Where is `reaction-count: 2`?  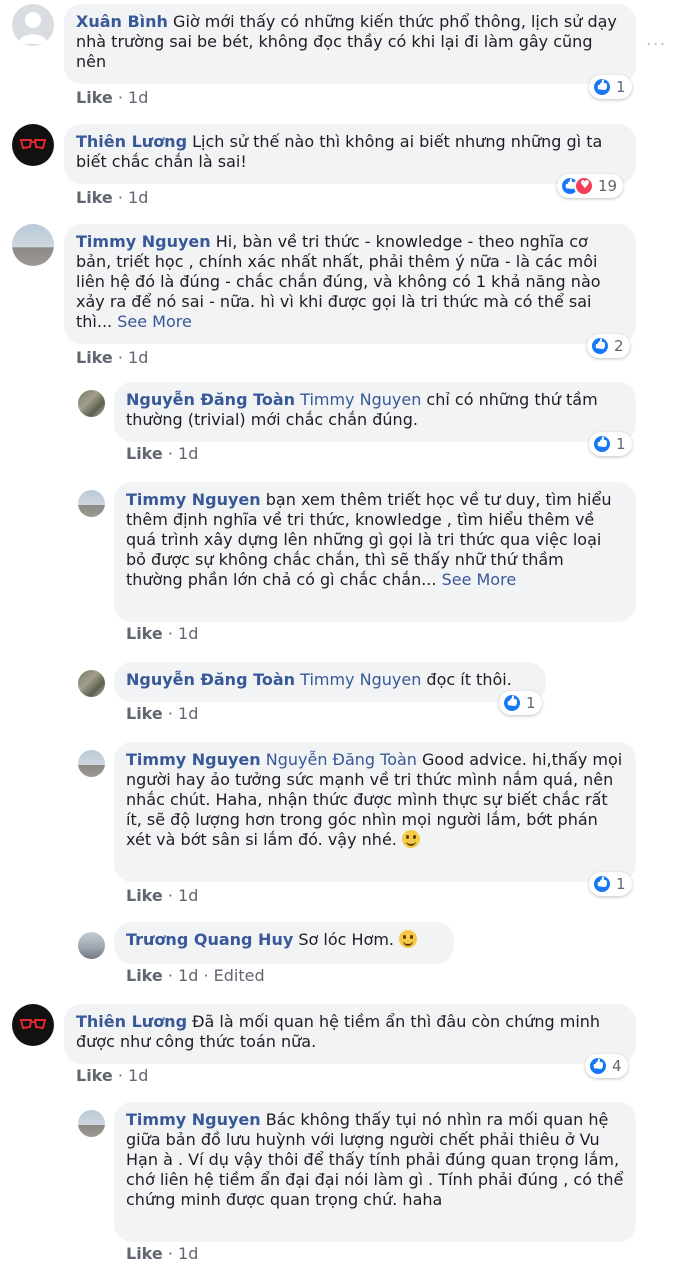
reaction-count: 2 is located at coordinates (608, 346).